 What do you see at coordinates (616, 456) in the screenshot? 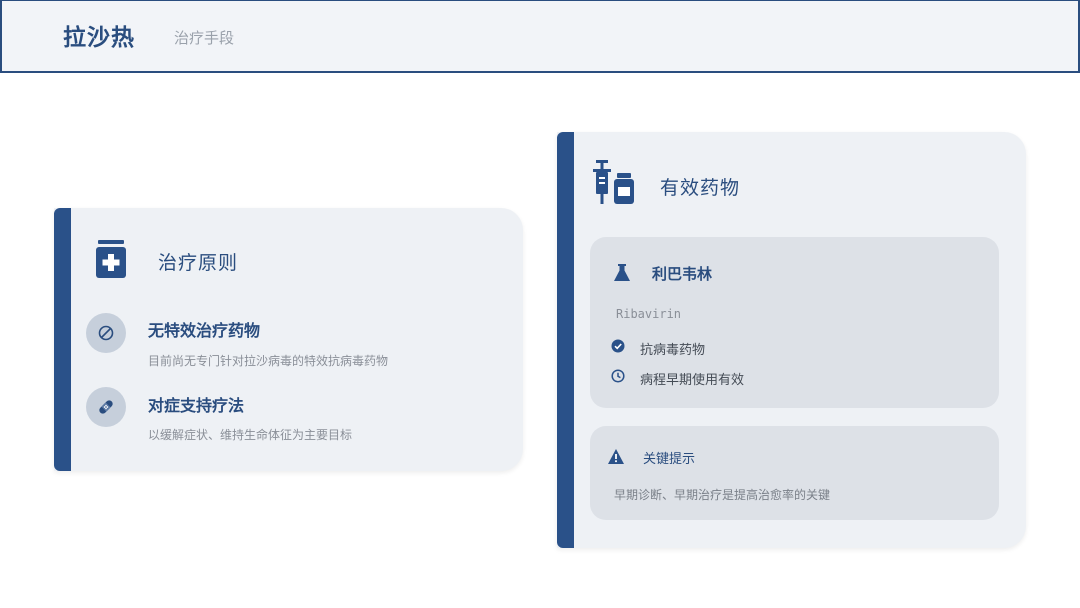
I see `warning-icon` at bounding box center [616, 456].